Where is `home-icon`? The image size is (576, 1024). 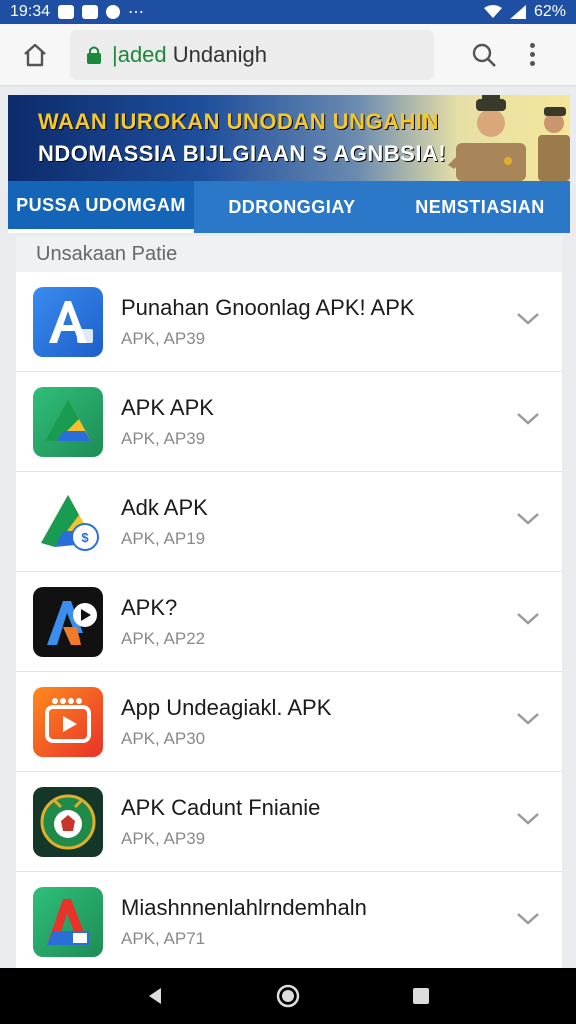
home-icon is located at coordinates (35, 54).